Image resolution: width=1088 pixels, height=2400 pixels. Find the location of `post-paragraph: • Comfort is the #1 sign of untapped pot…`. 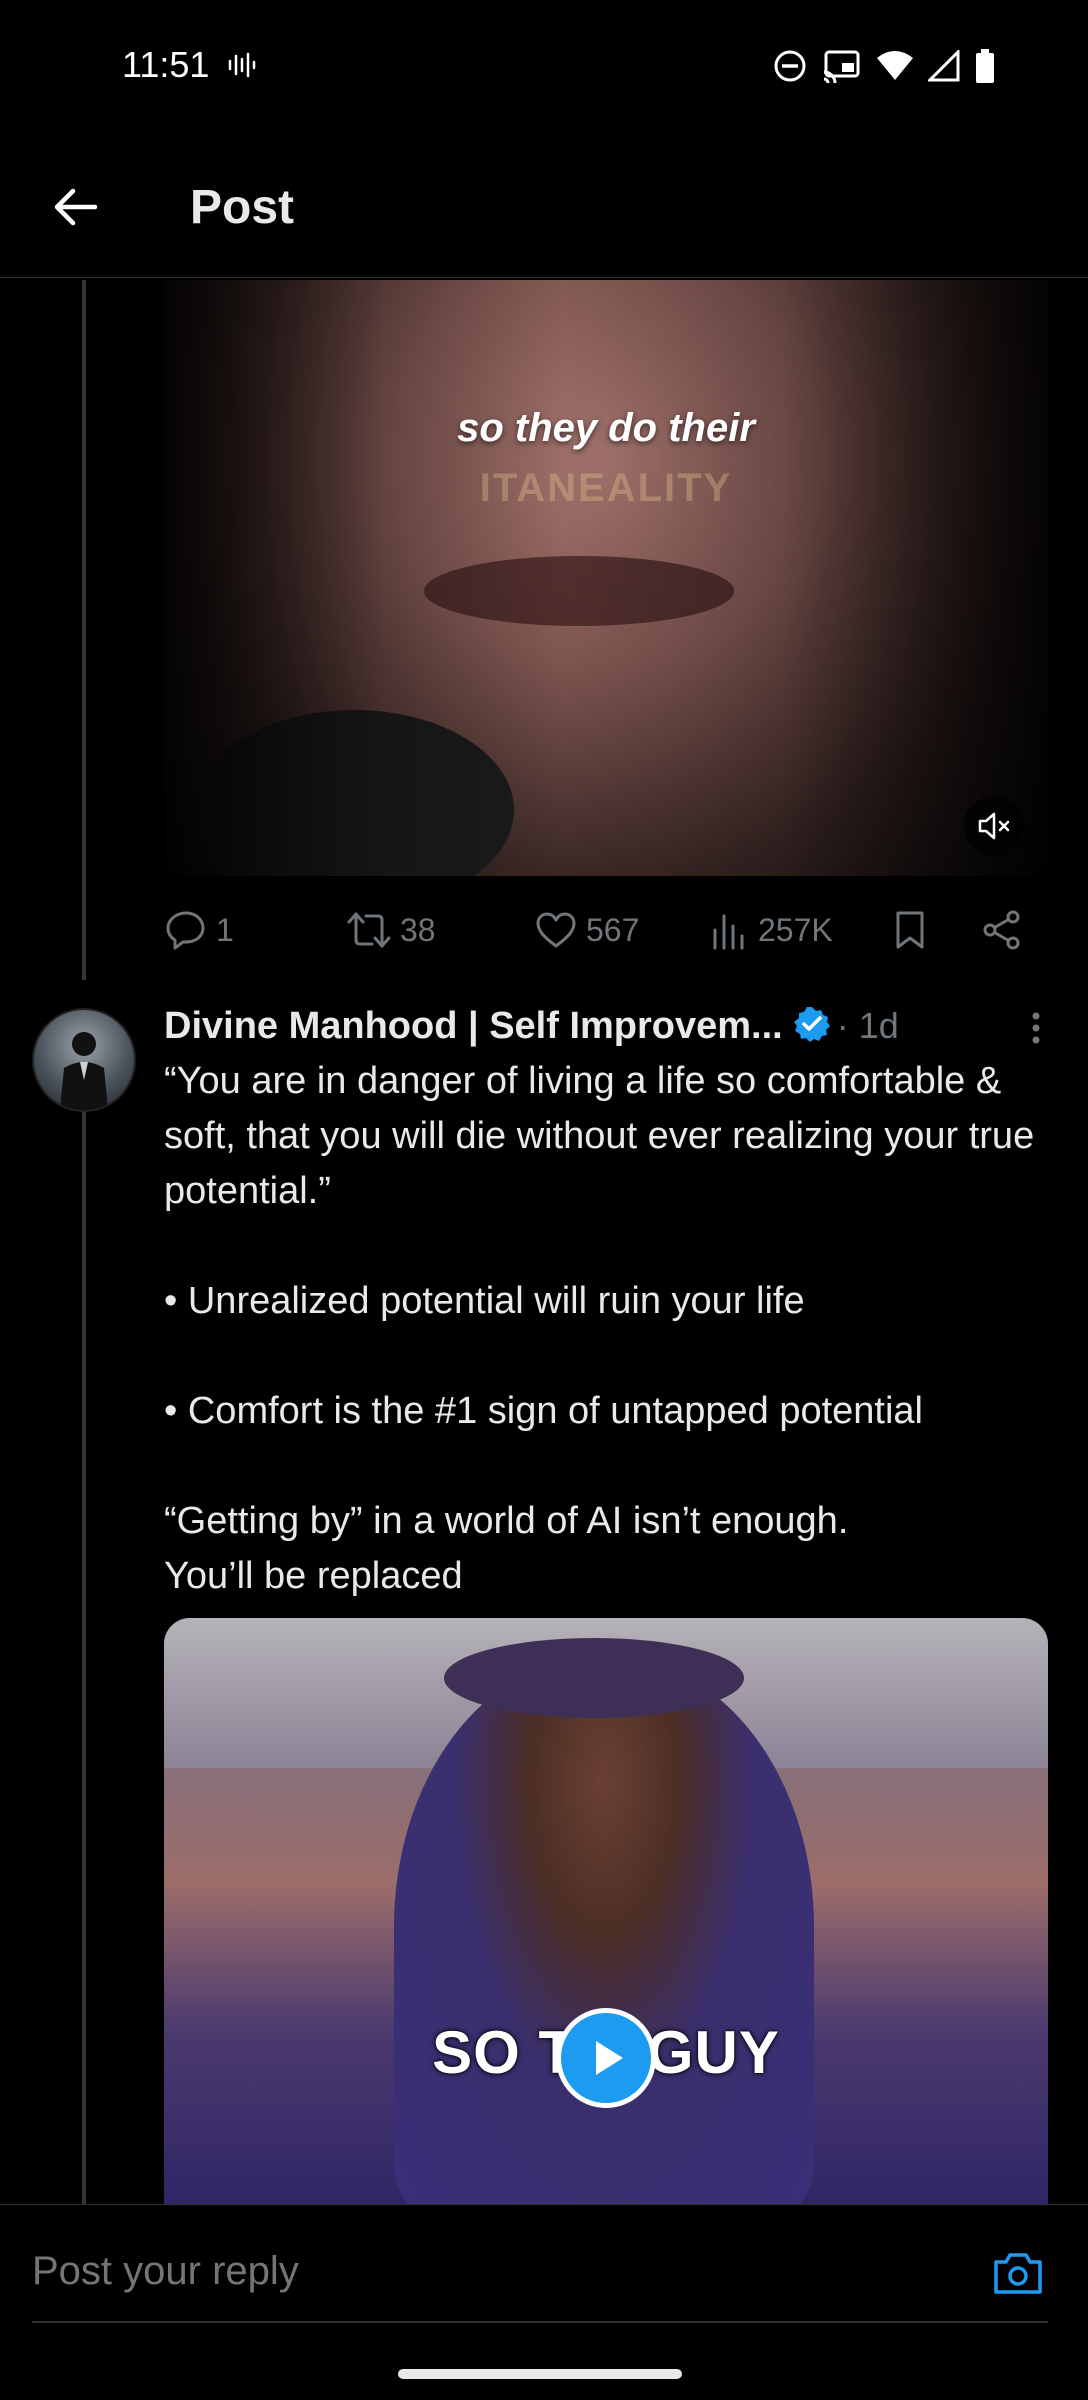

post-paragraph: • Comfort is the #1 sign of untapped pot… is located at coordinates (543, 1411).